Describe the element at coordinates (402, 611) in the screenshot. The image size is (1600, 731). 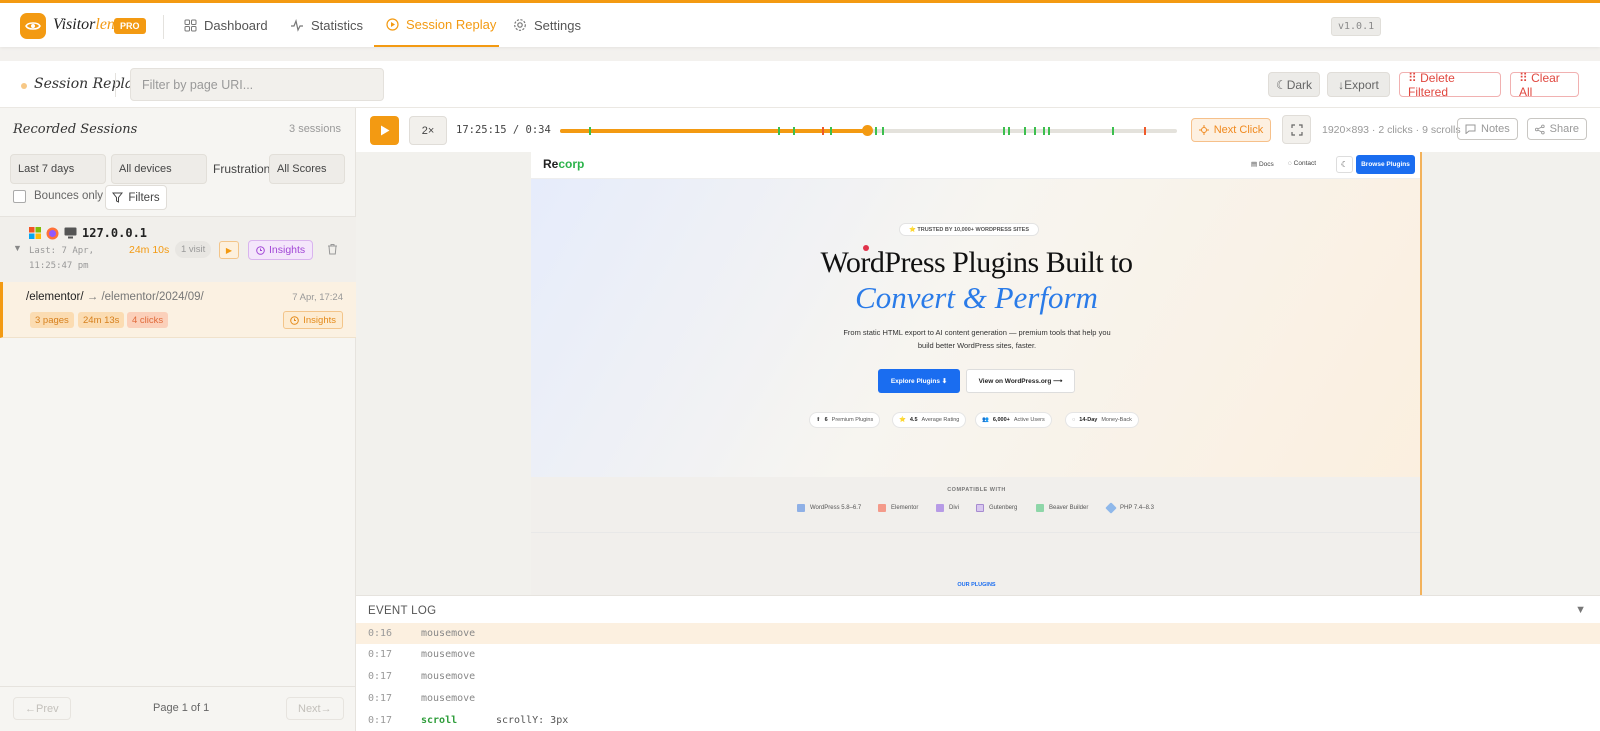
I see `event-log-title: EVENT LOG` at that location.